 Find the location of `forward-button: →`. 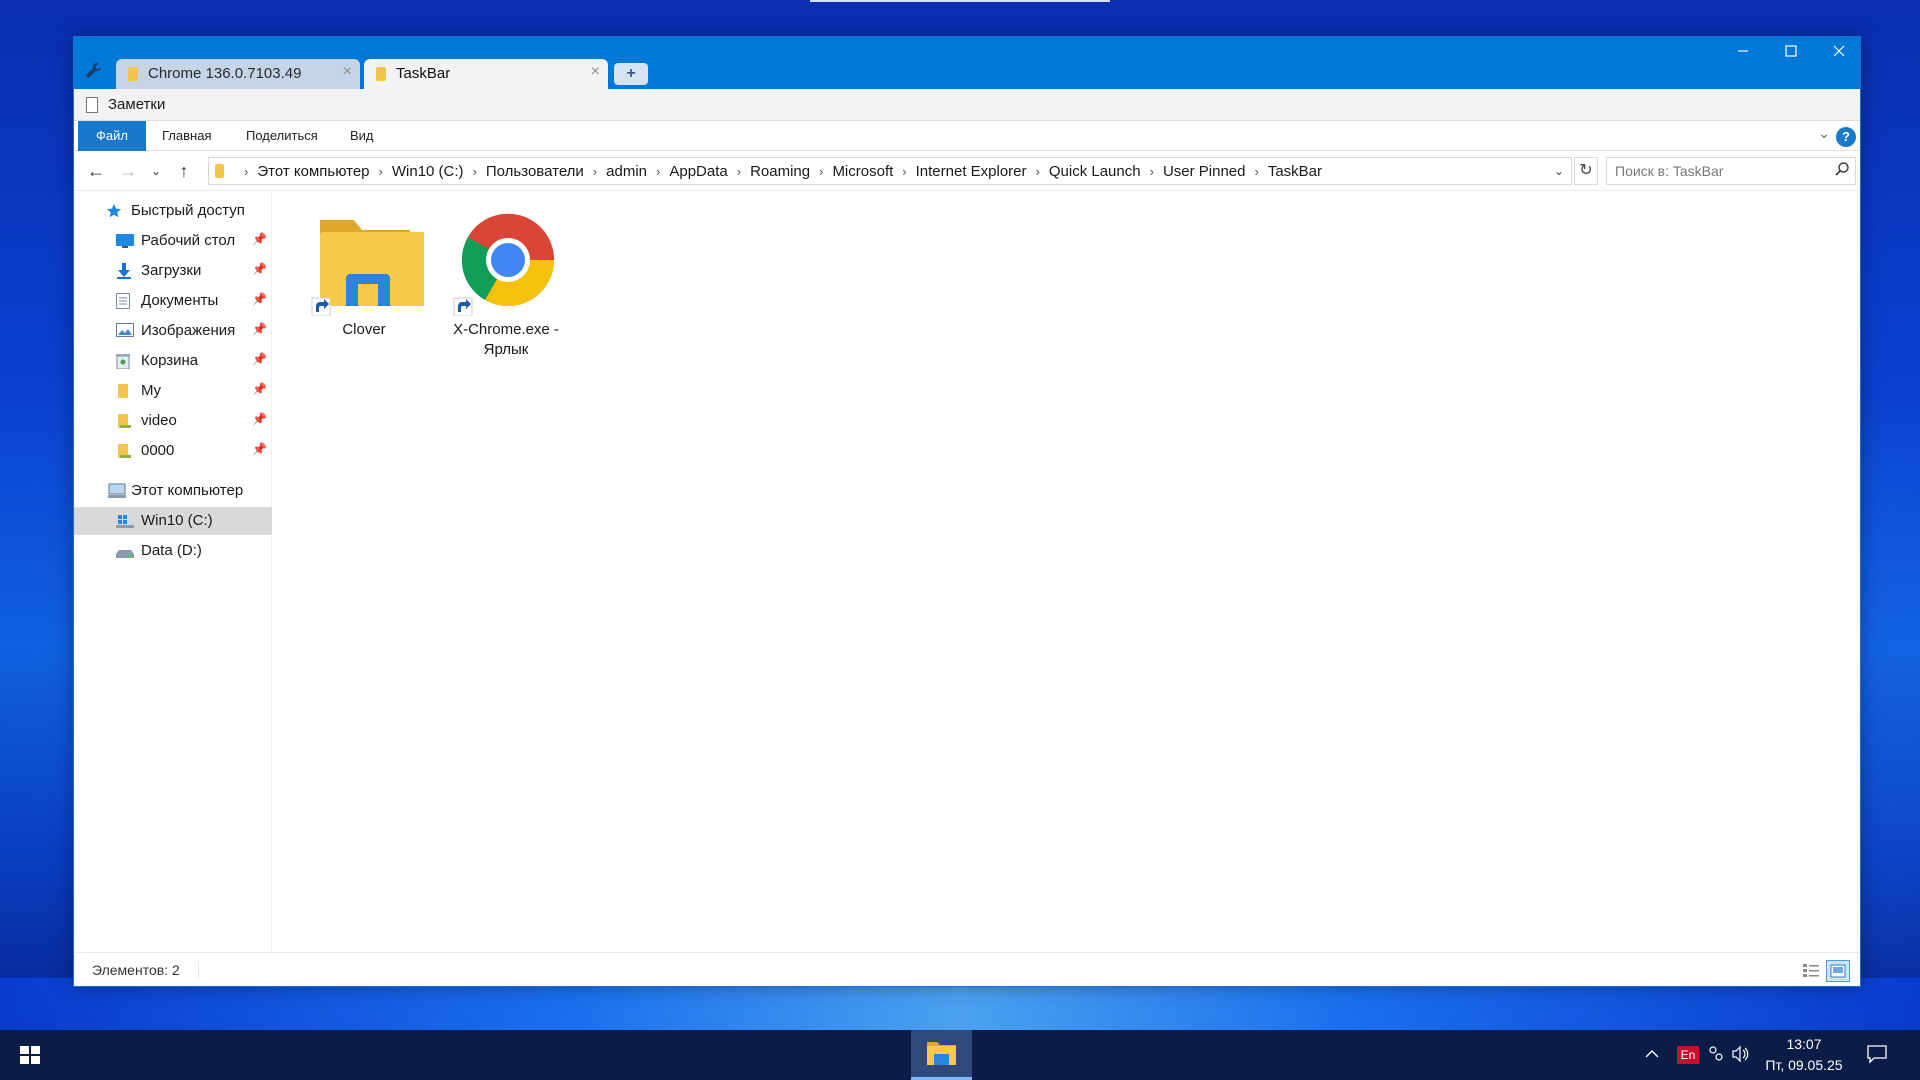

forward-button: → is located at coordinates (128, 171).